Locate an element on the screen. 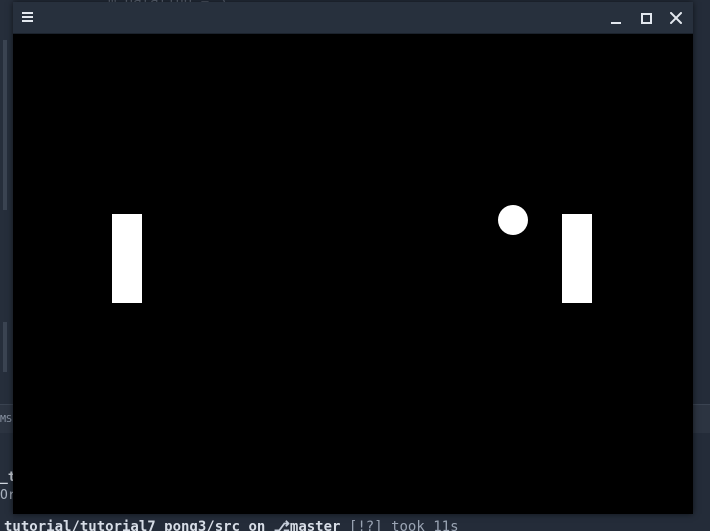 Image resolution: width=710 pixels, height=531 pixels. close-button is located at coordinates (676, 18).